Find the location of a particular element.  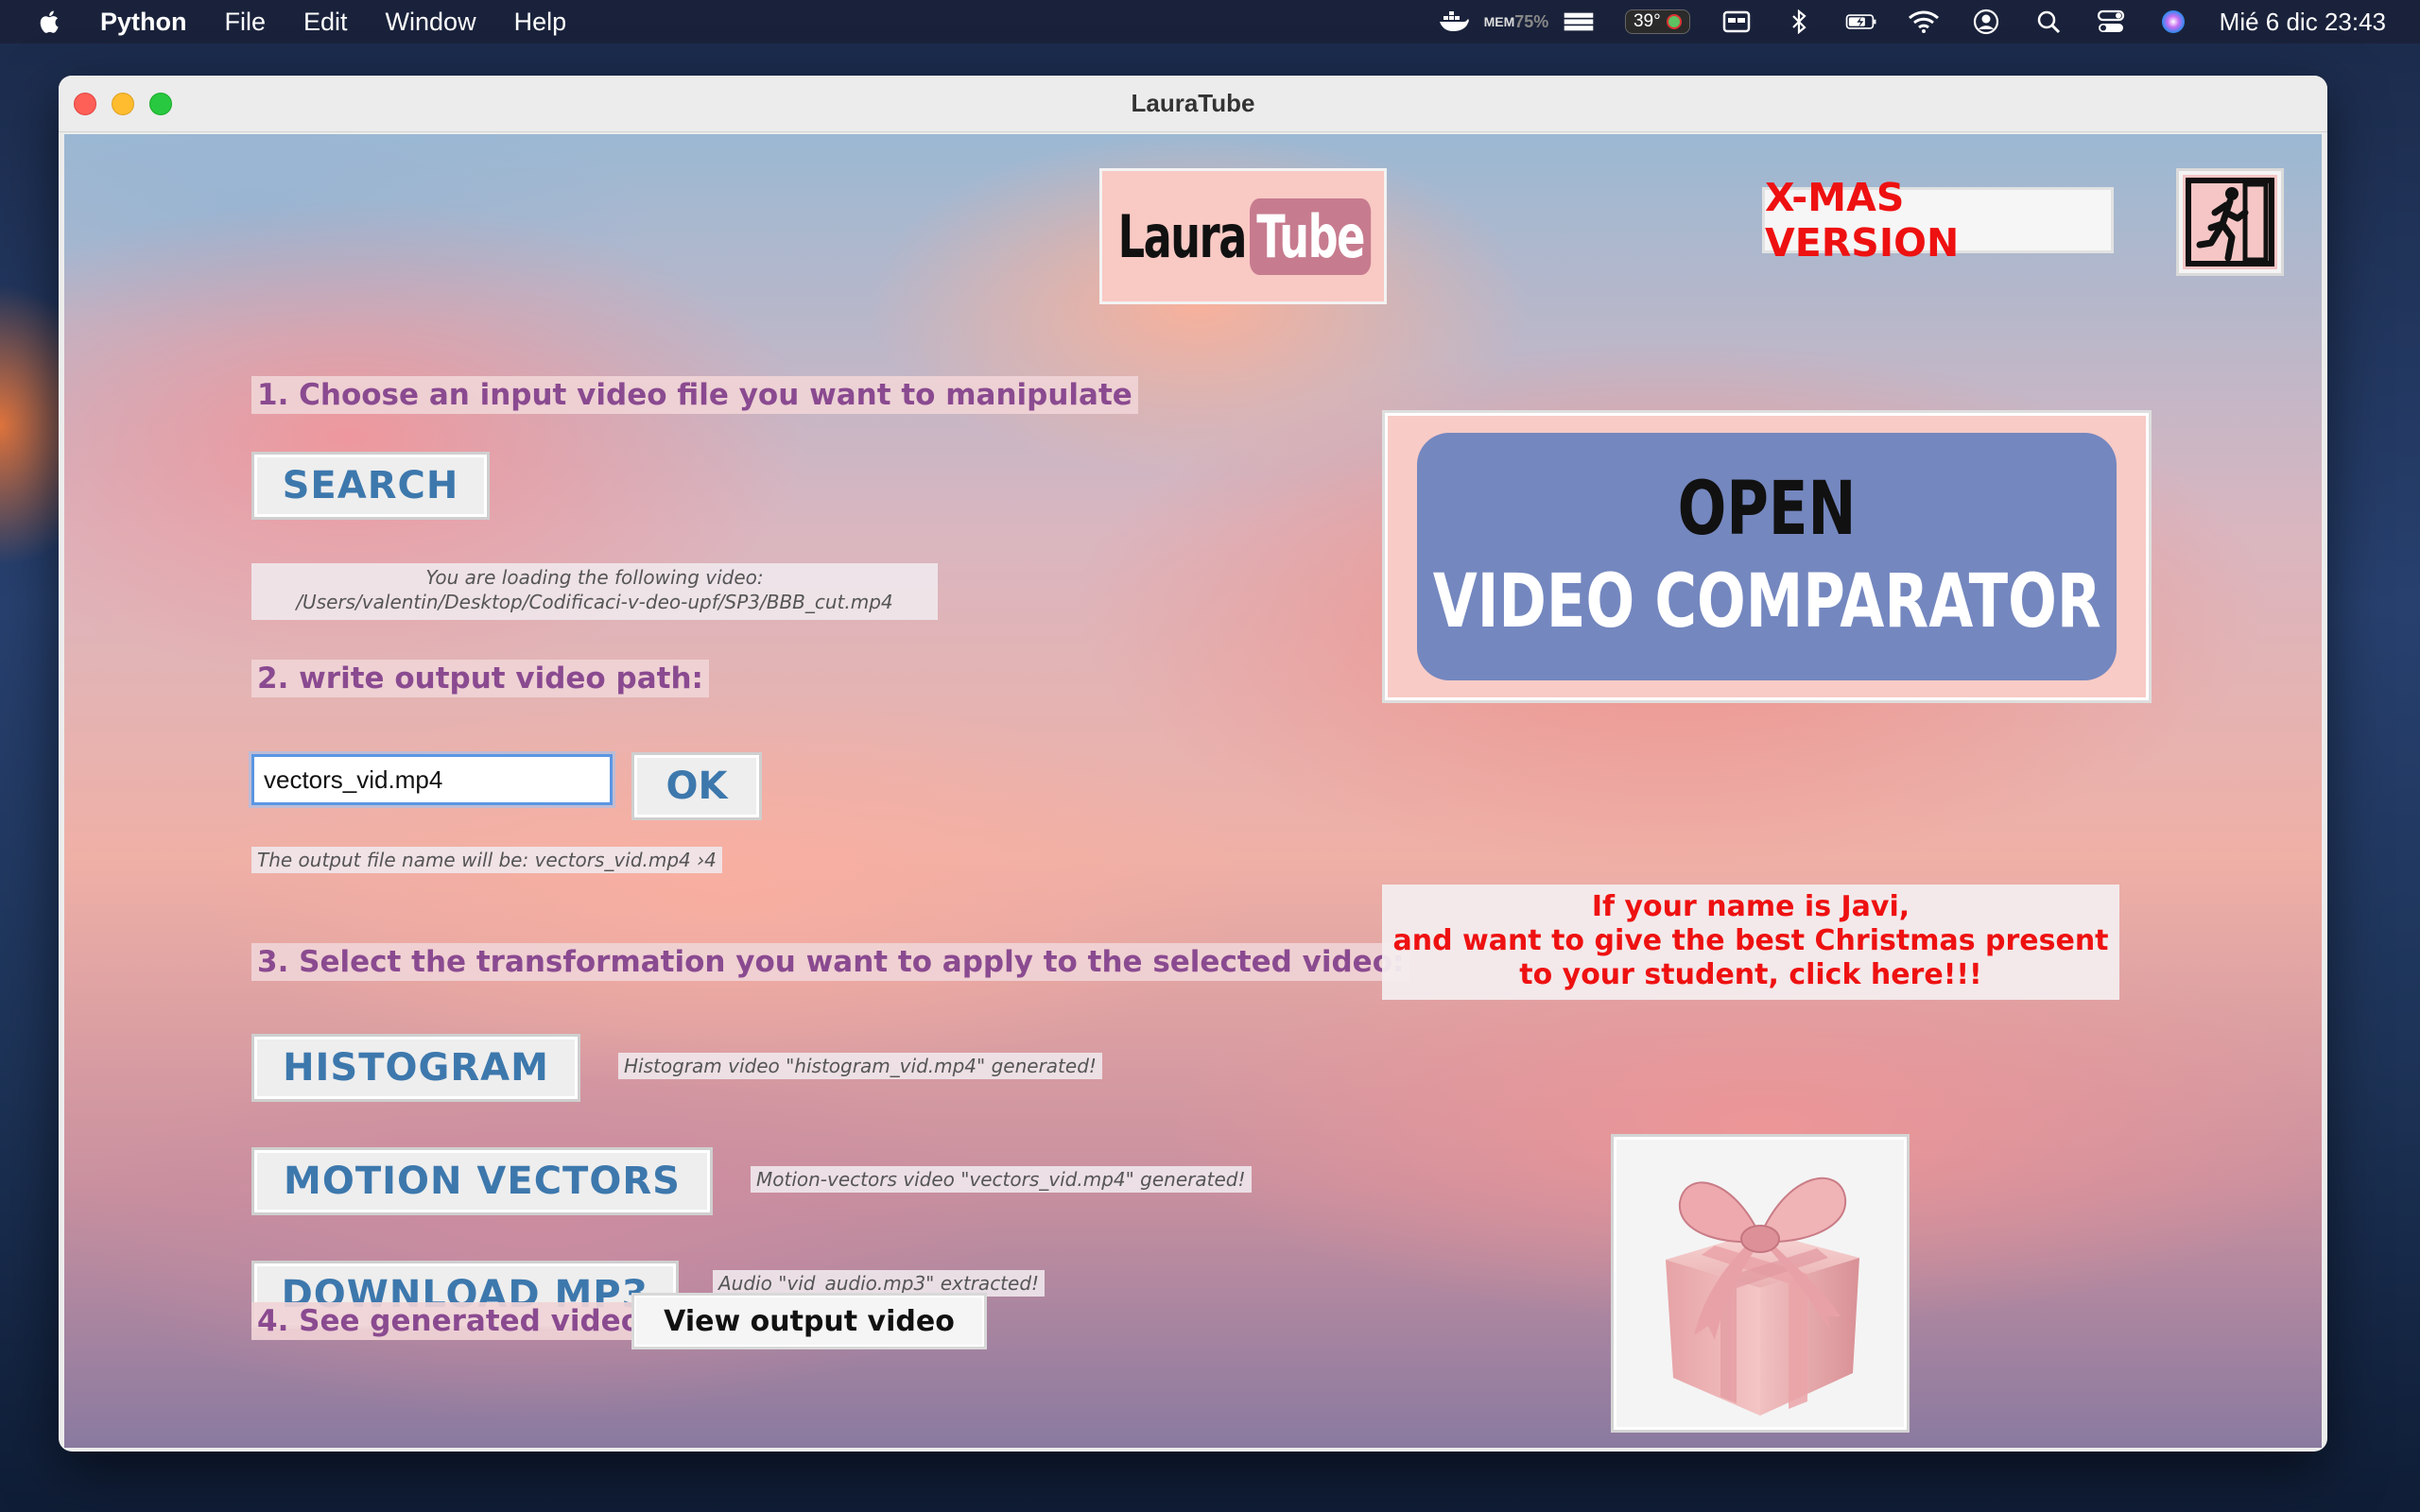

memory-value: 75% is located at coordinates (1531, 21).